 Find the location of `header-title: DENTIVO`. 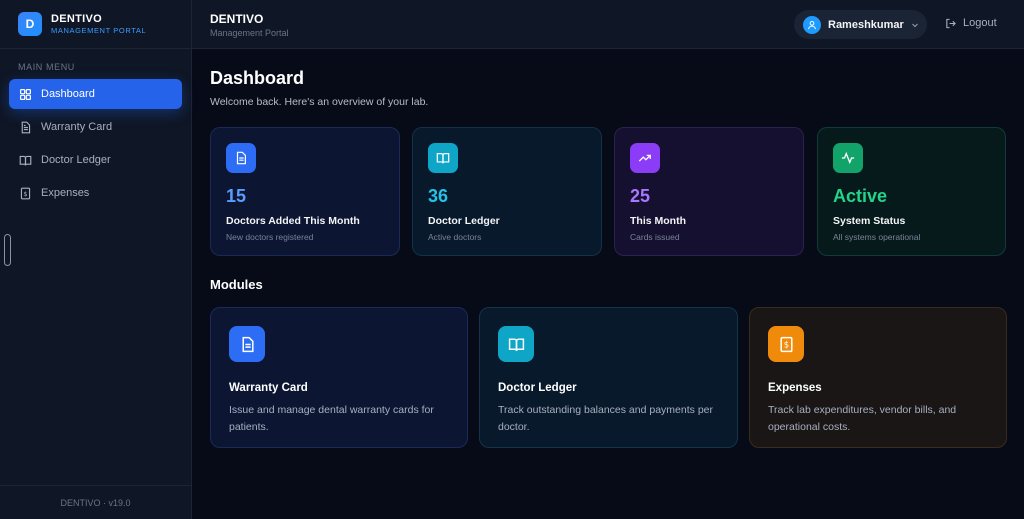

header-title: DENTIVO is located at coordinates (237, 19).